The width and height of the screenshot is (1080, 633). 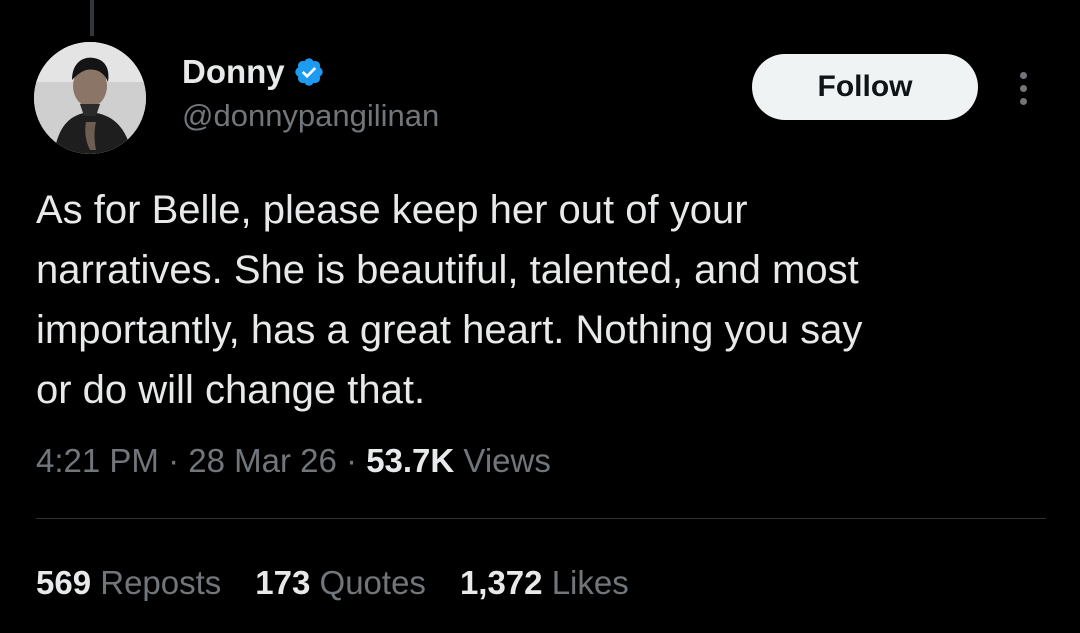 What do you see at coordinates (865, 87) in the screenshot?
I see `follow-button: Follow` at bounding box center [865, 87].